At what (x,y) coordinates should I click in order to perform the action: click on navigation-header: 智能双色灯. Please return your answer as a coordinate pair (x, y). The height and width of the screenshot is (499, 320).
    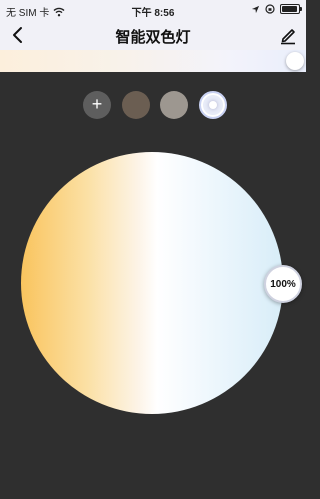
    Looking at the image, I should click on (153, 35).